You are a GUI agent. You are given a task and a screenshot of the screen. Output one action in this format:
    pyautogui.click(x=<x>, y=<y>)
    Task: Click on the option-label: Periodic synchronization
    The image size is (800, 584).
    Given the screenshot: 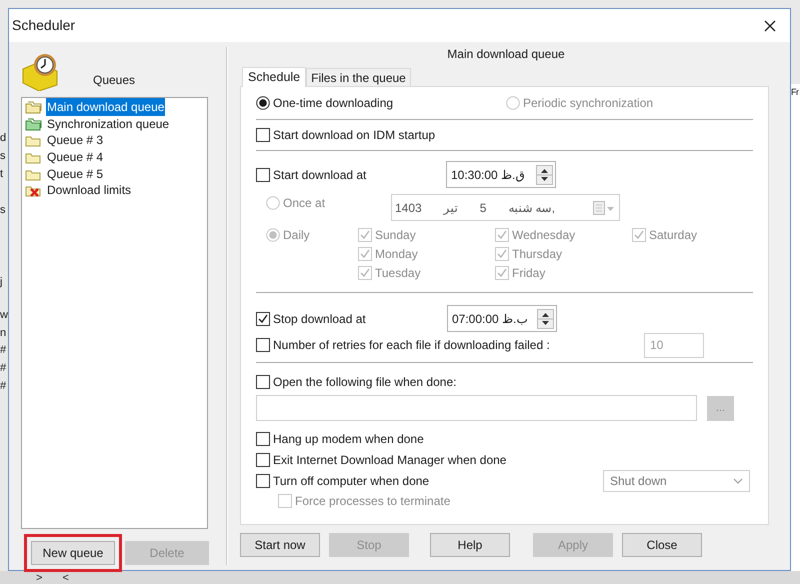 What is the action you would take?
    pyautogui.click(x=588, y=103)
    